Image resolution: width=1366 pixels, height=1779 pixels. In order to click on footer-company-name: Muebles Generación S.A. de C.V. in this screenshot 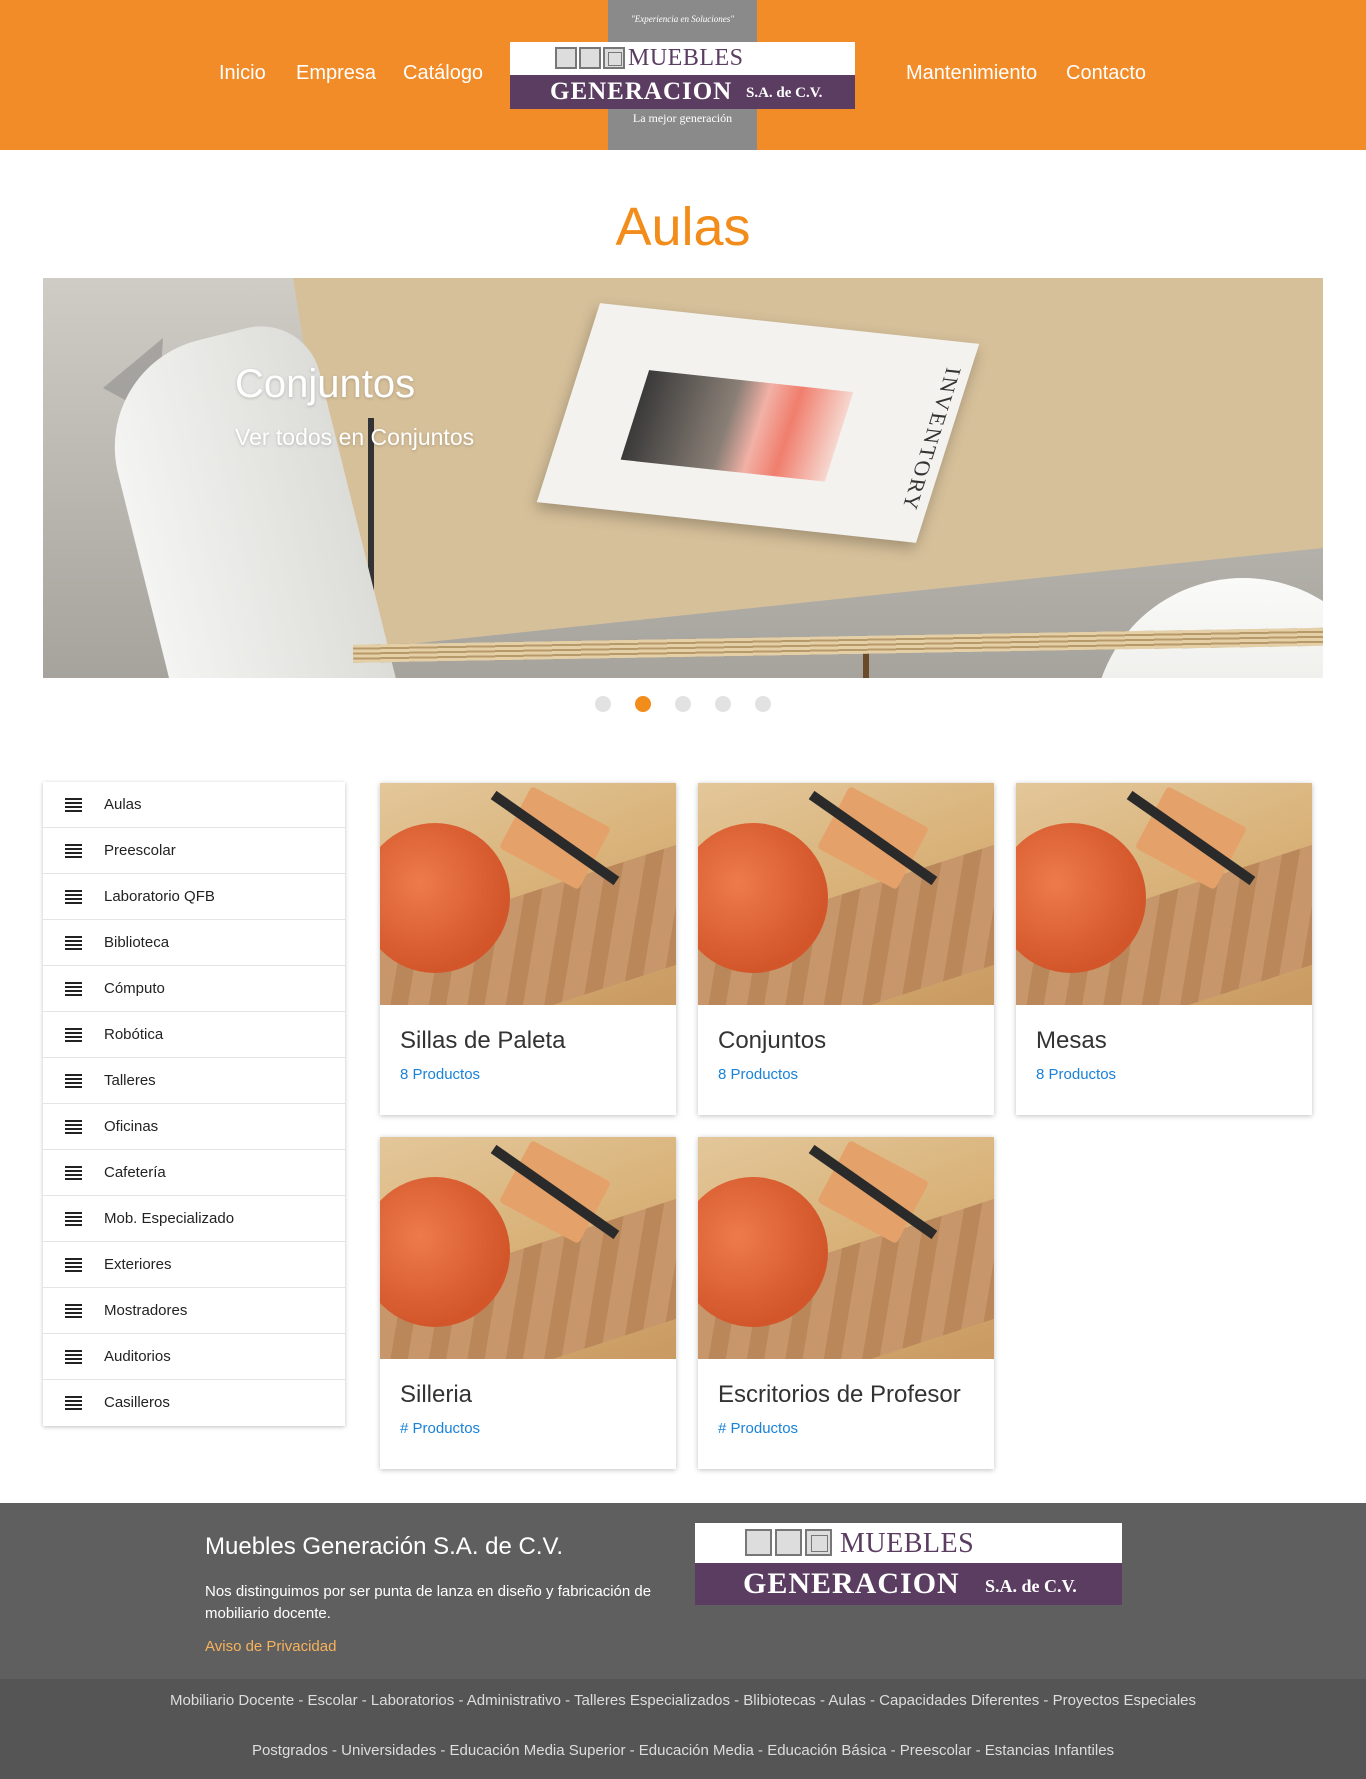, I will do `click(384, 1546)`.